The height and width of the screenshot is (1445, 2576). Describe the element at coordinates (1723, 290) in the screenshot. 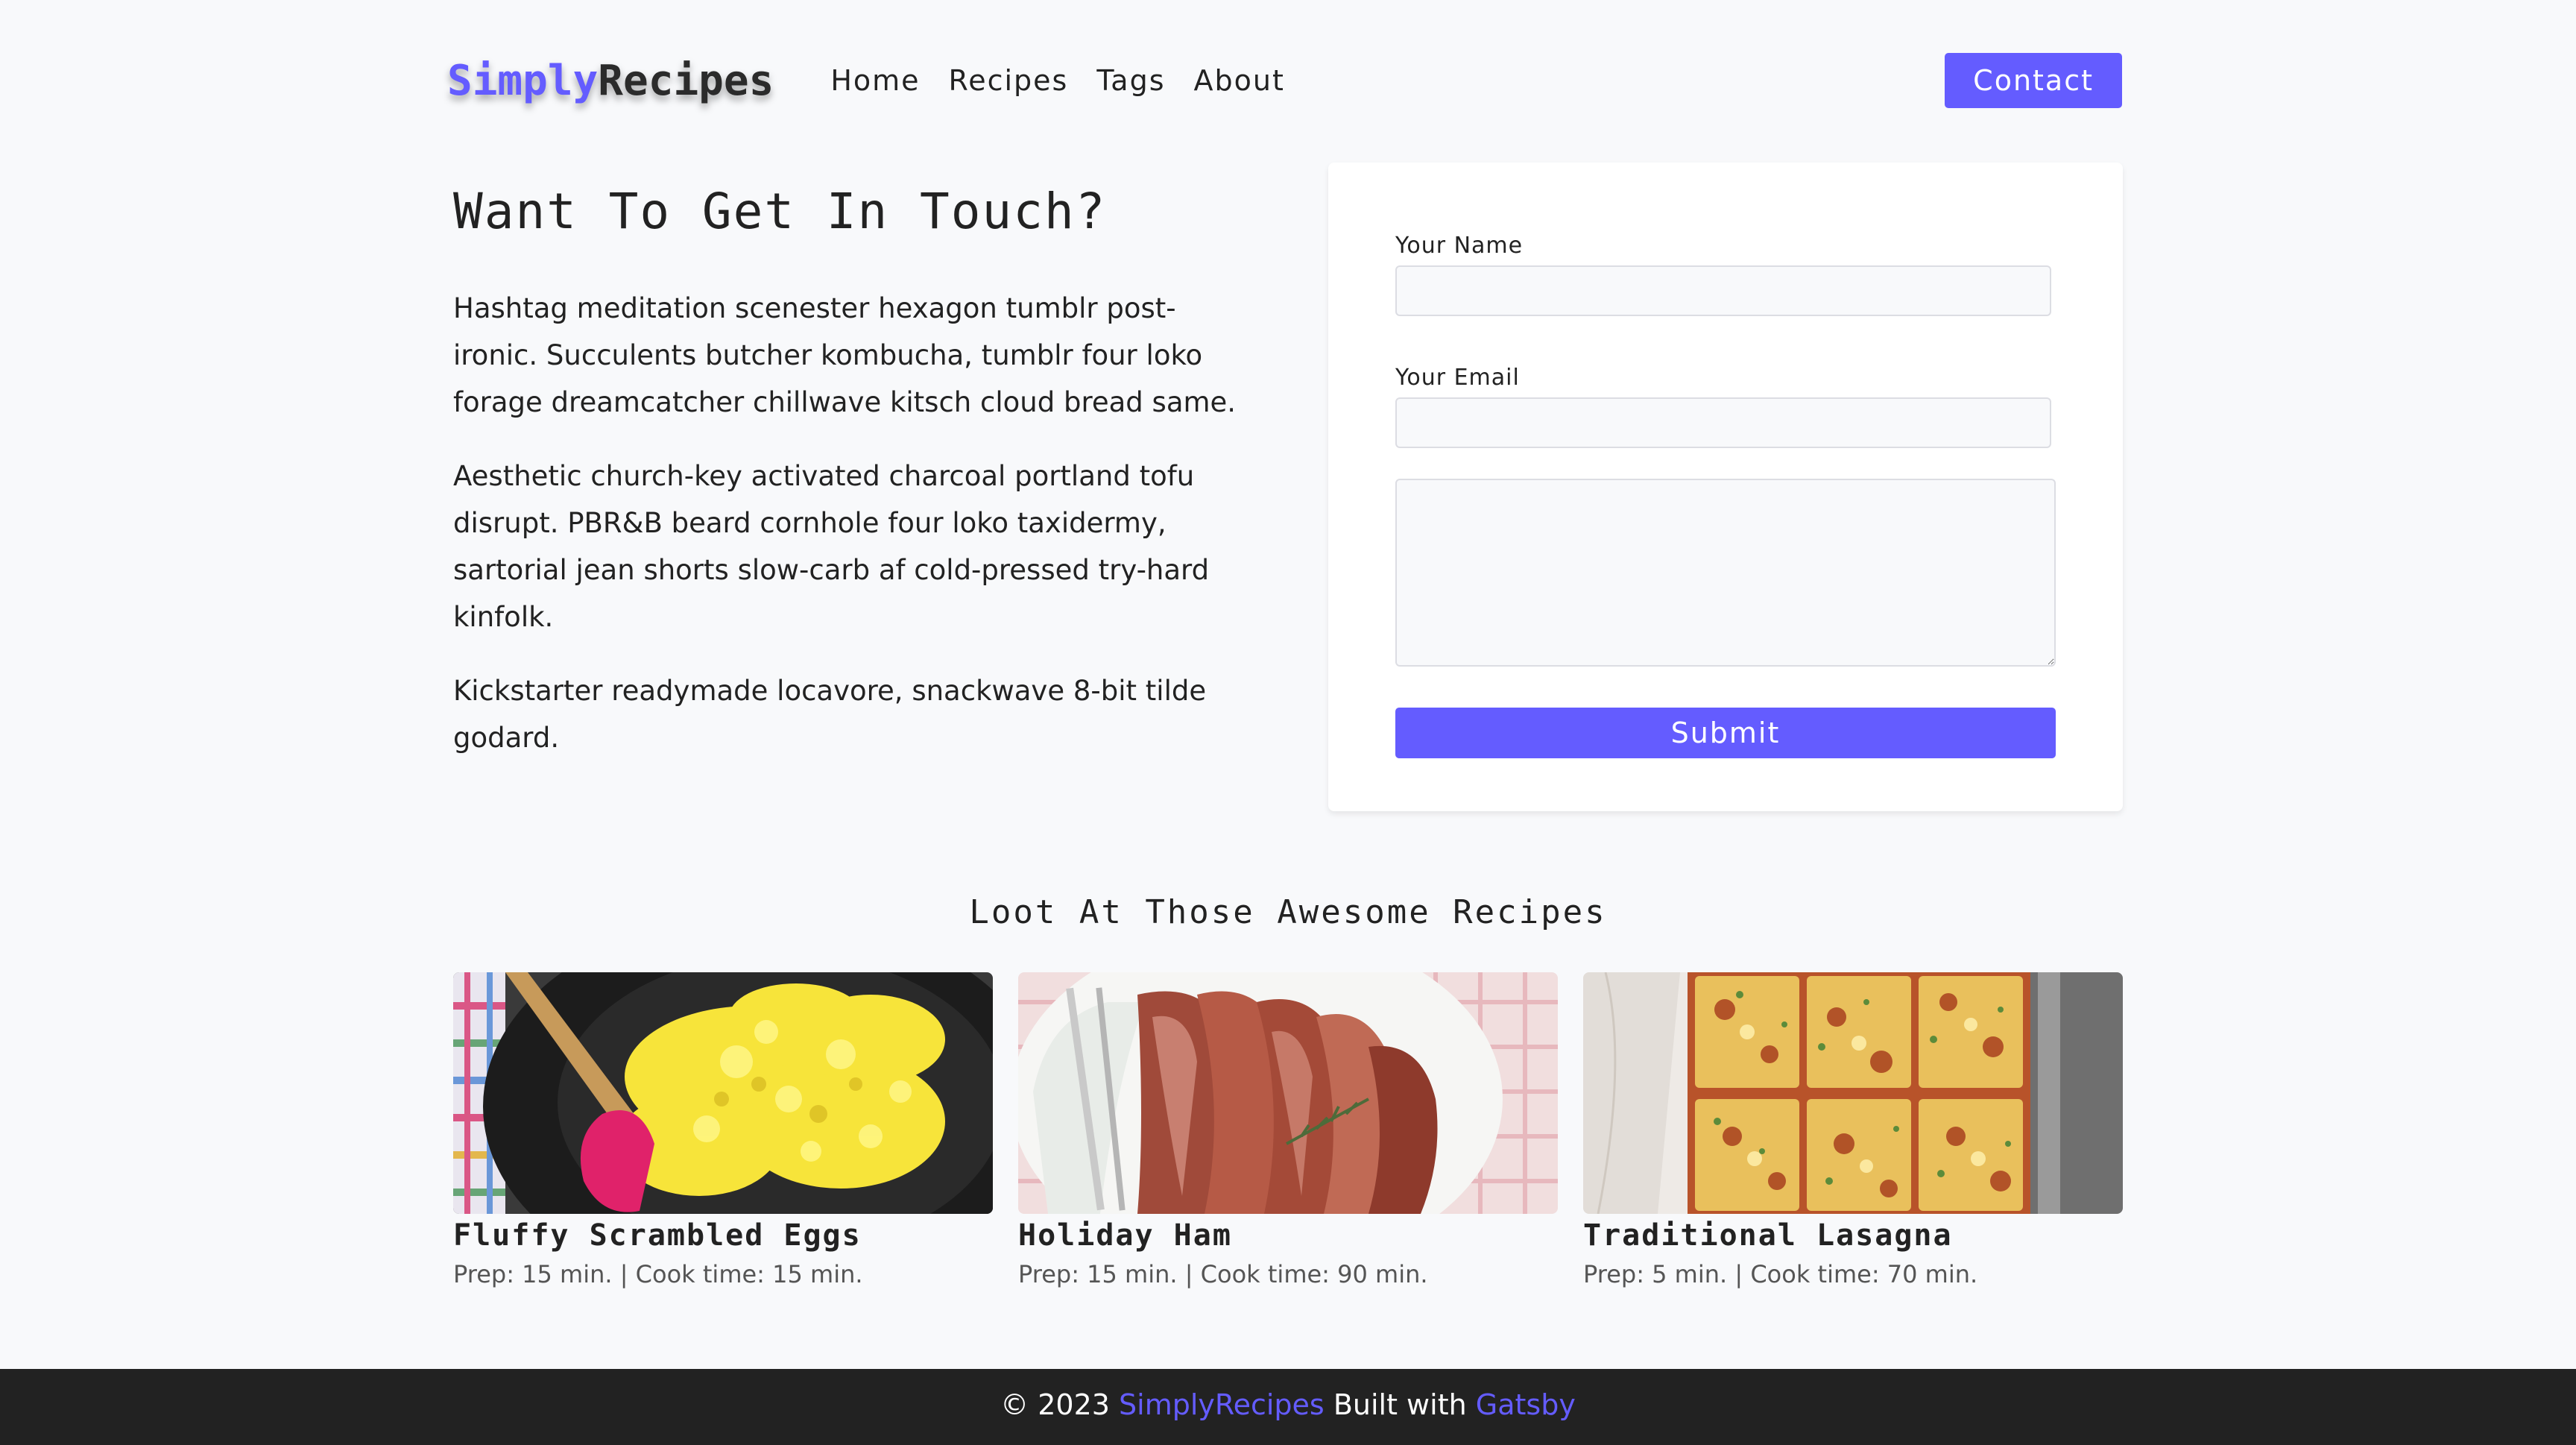

I see `name-field` at that location.